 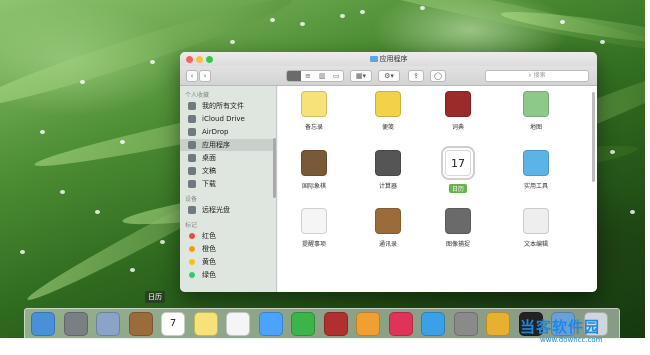 I want to click on app-item: 通讯录, so click(x=388, y=228).